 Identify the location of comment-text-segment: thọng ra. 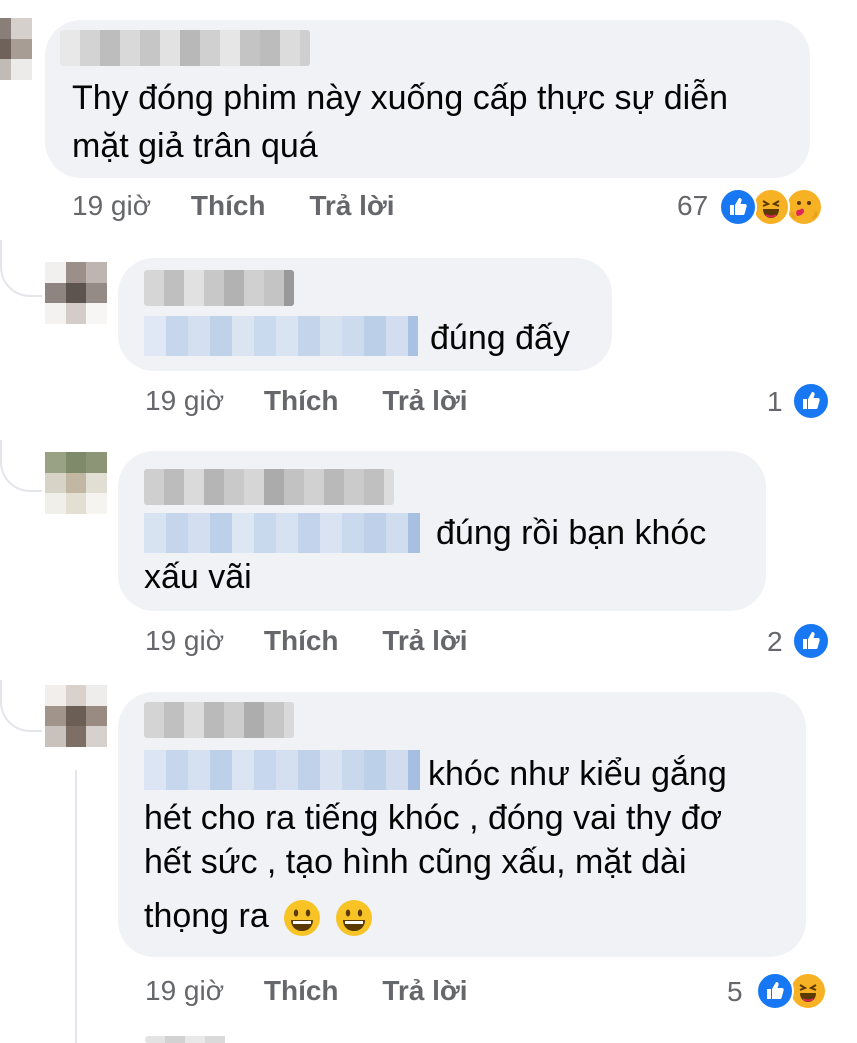
(206, 916).